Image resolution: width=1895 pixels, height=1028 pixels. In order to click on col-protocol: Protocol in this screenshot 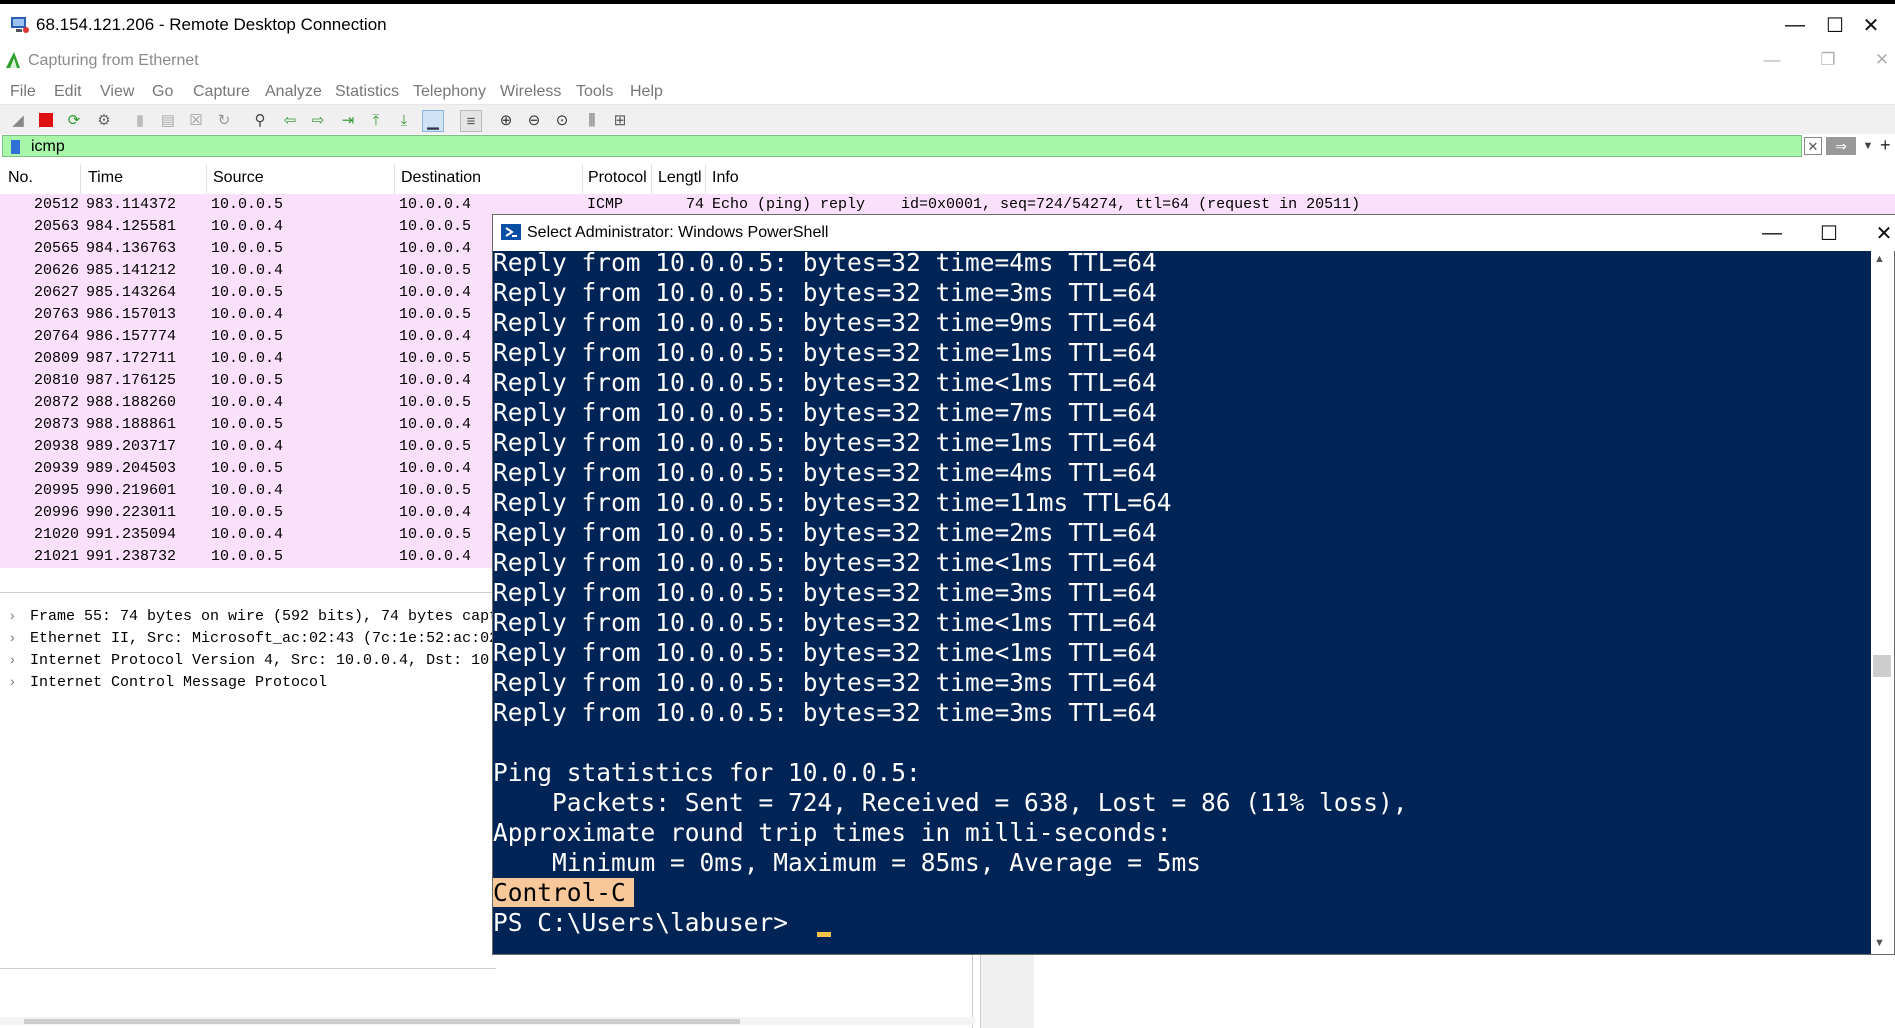, I will do `click(617, 178)`.